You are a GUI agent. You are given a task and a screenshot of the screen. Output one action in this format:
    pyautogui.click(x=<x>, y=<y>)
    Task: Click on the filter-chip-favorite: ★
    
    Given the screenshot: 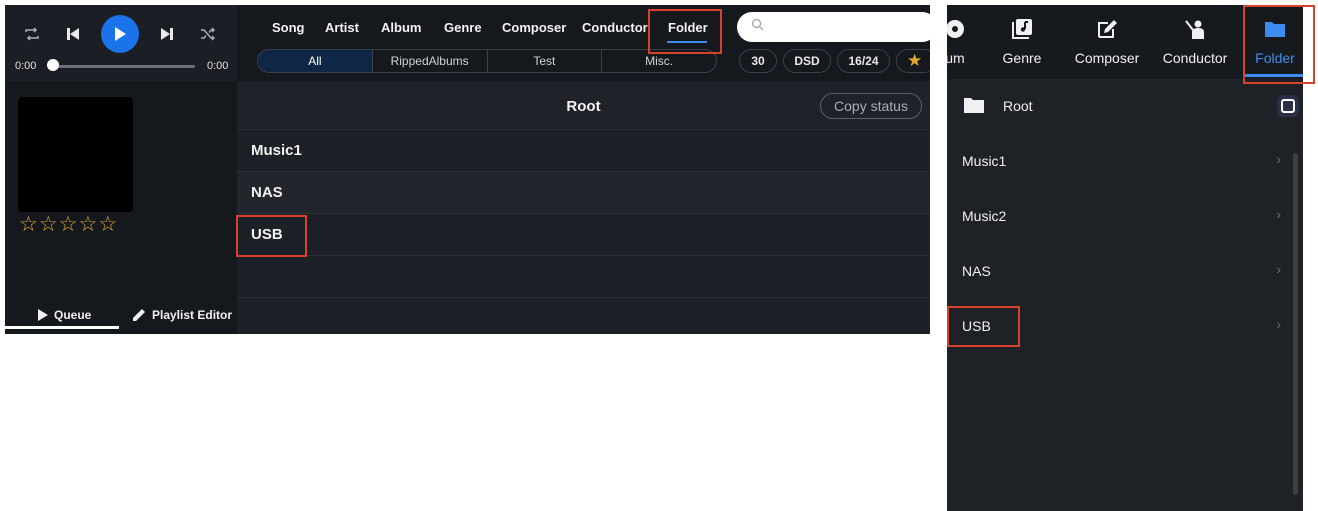 What is the action you would take?
    pyautogui.click(x=913, y=61)
    